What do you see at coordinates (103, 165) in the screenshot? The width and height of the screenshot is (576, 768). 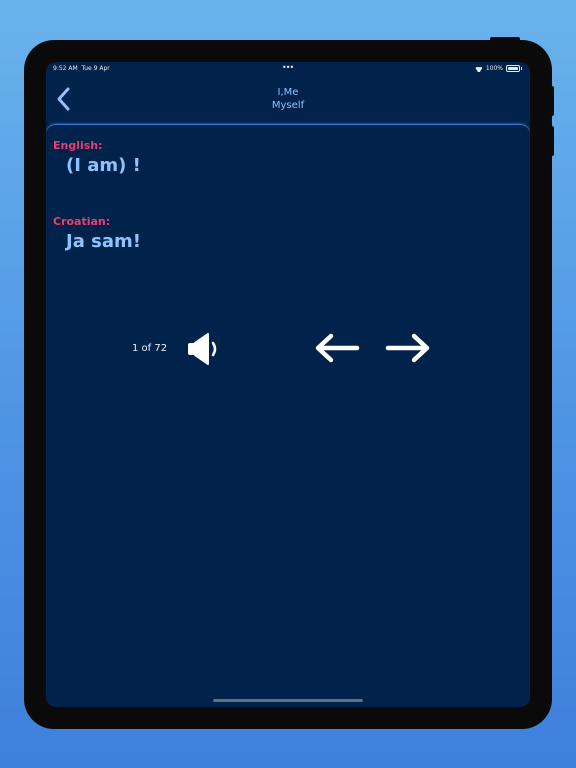 I see `source-phrase: (I am) !` at bounding box center [103, 165].